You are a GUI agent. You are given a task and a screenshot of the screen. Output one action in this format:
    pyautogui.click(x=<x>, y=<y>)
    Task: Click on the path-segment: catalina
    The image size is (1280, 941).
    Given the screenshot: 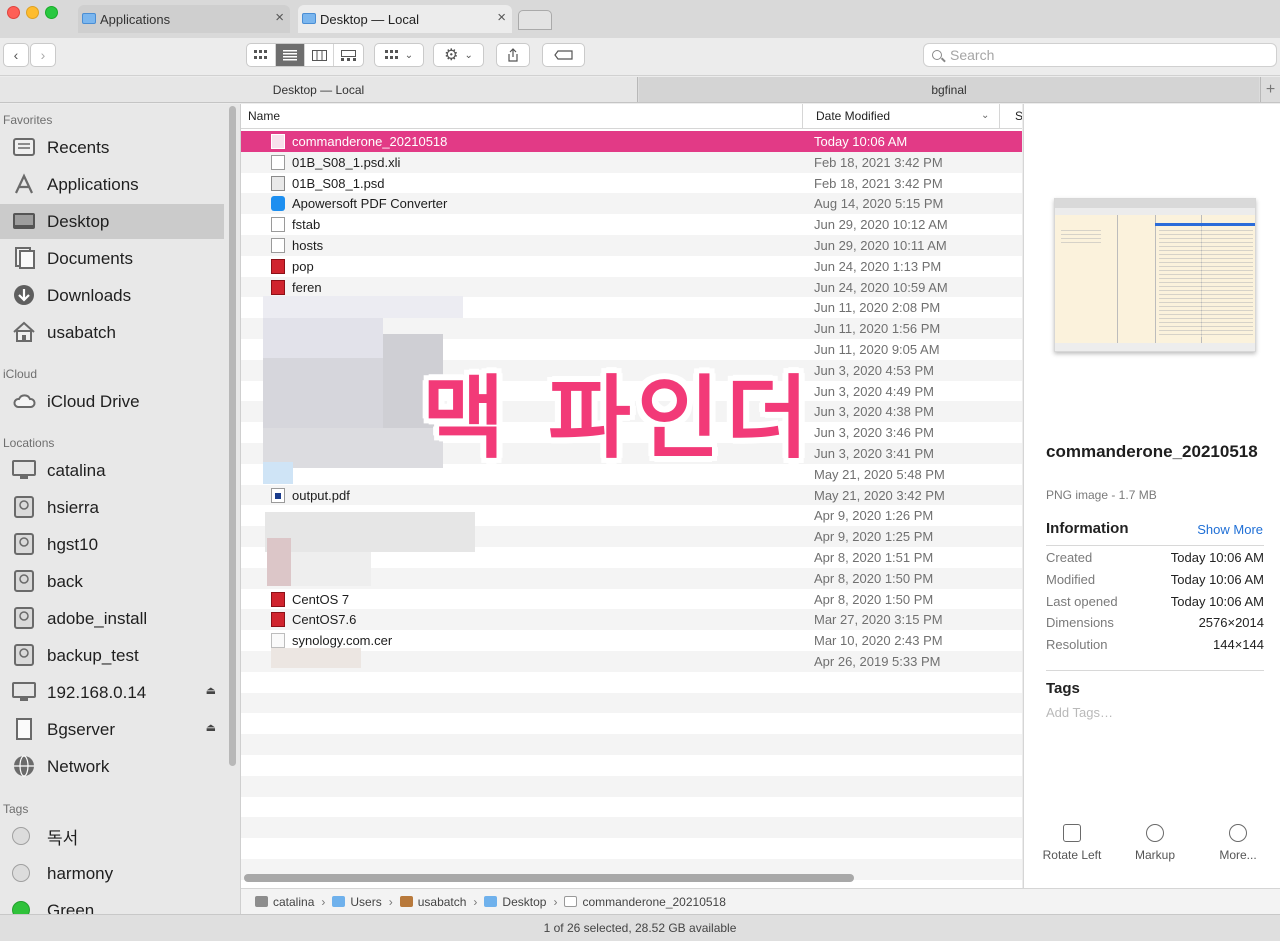 What is the action you would take?
    pyautogui.click(x=284, y=902)
    